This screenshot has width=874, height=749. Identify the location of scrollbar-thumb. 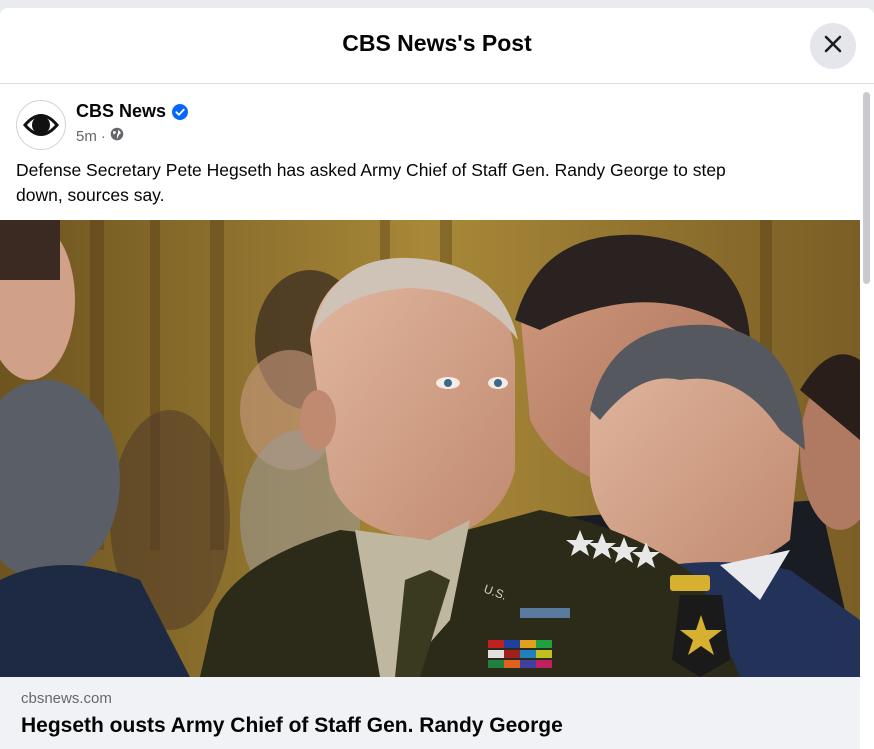
(866, 188).